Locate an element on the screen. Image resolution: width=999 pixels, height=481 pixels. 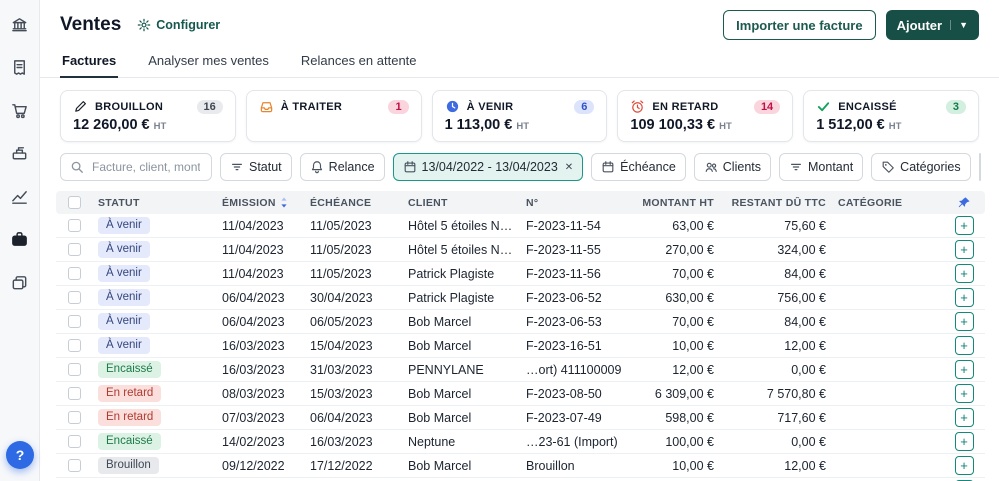
register-icon is located at coordinates (19, 153).